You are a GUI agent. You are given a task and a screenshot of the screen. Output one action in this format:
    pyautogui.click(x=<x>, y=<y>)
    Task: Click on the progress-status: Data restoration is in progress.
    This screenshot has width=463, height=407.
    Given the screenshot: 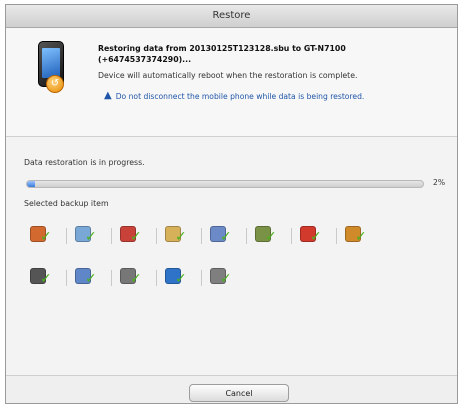 What is the action you would take?
    pyautogui.click(x=84, y=162)
    